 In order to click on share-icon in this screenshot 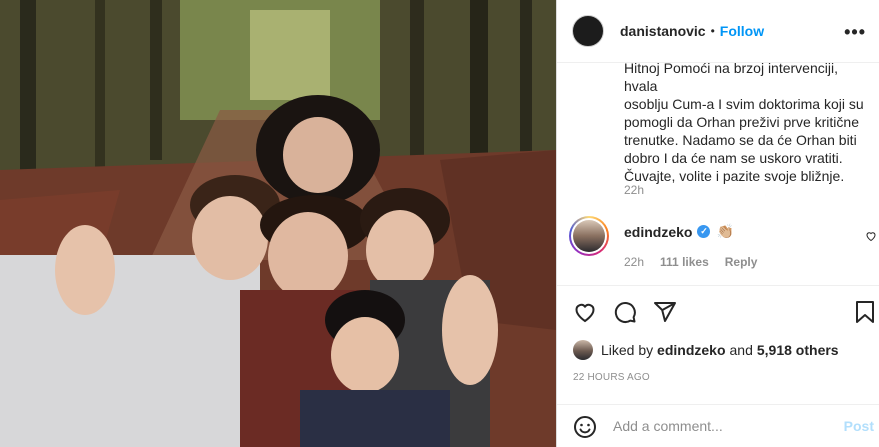, I will do `click(665, 314)`.